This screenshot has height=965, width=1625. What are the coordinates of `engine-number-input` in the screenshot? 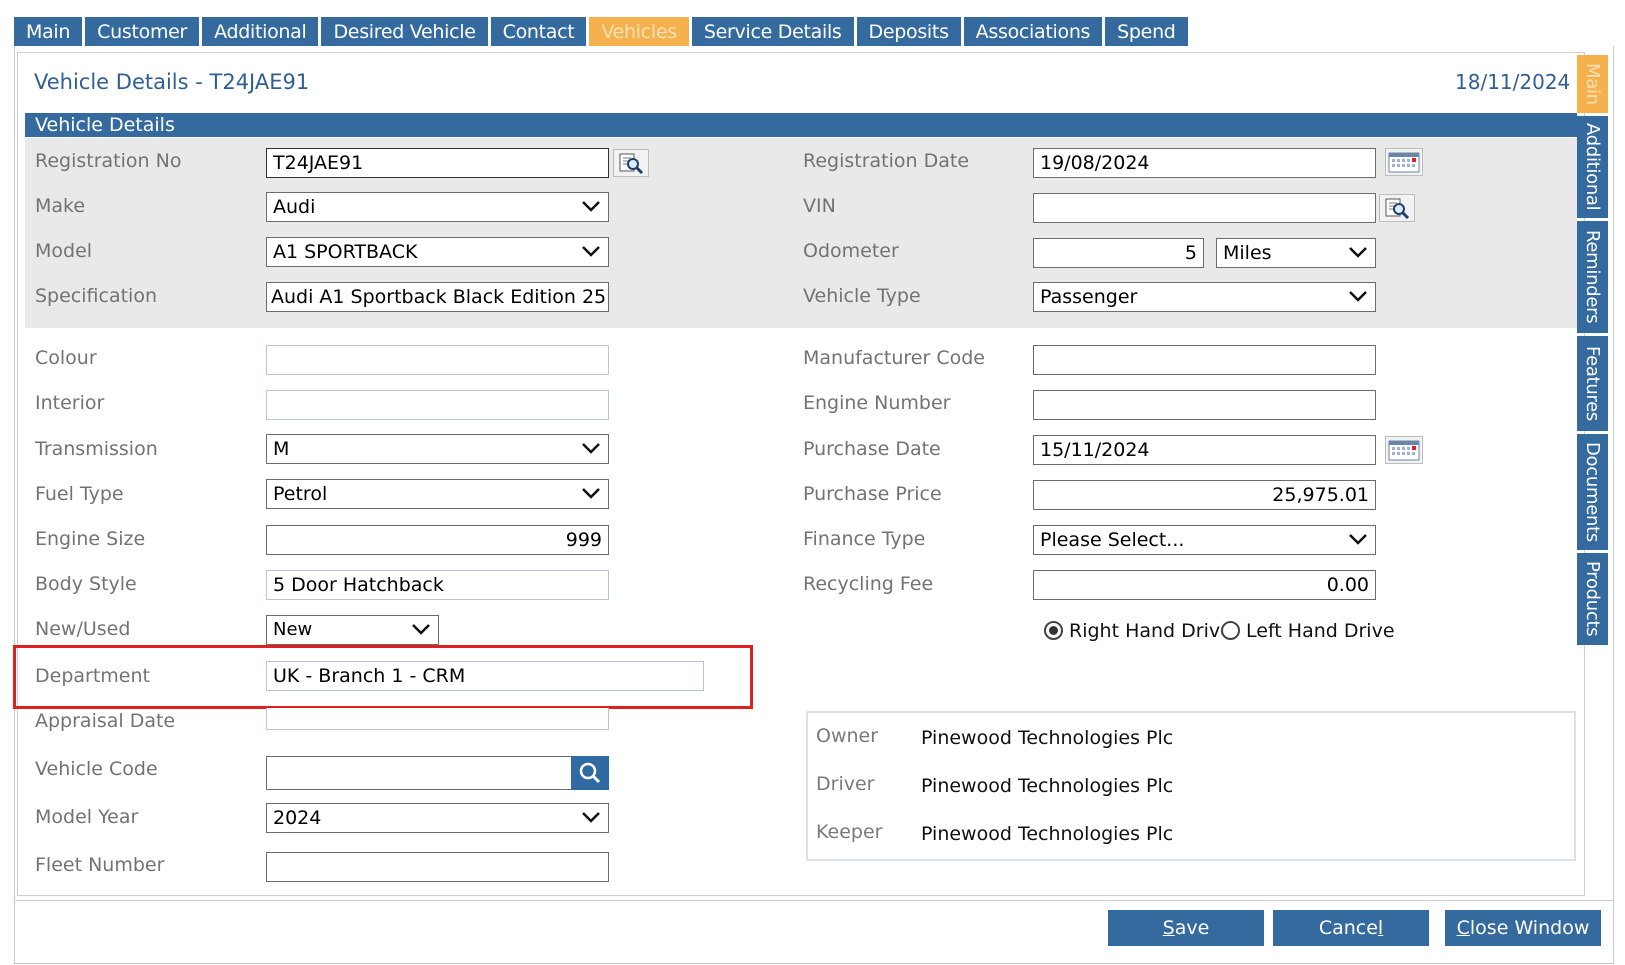 It's located at (1204, 405).